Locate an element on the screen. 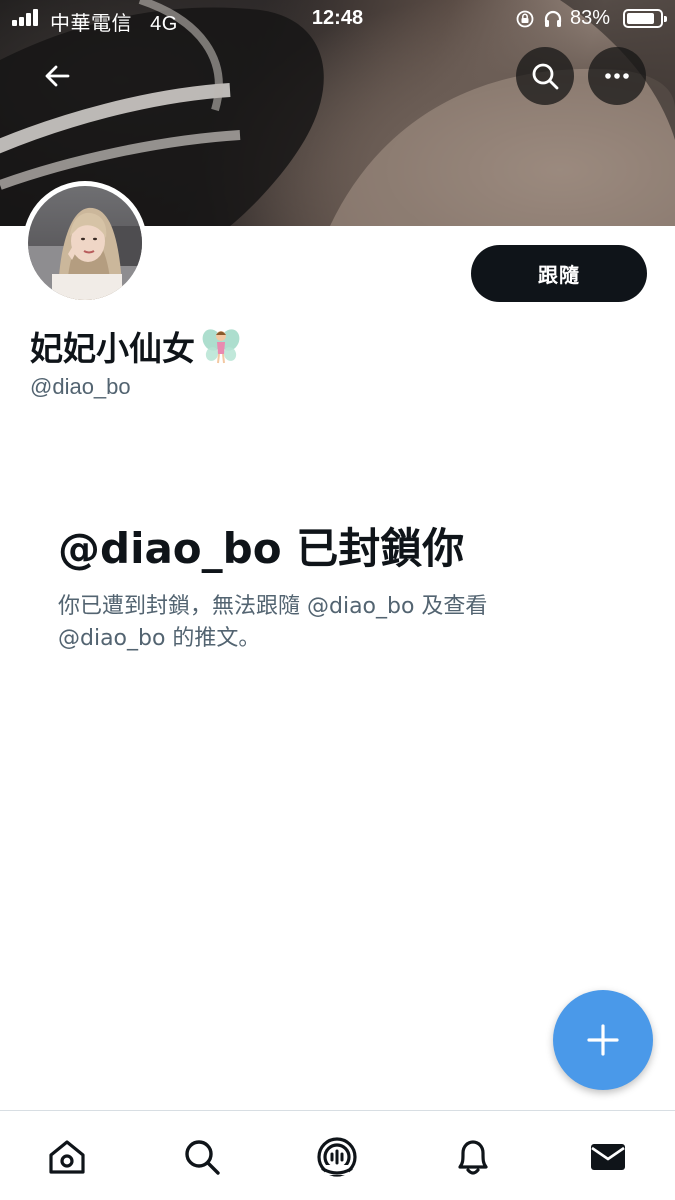 This screenshot has height=1200, width=675. nav-messages is located at coordinates (608, 1157).